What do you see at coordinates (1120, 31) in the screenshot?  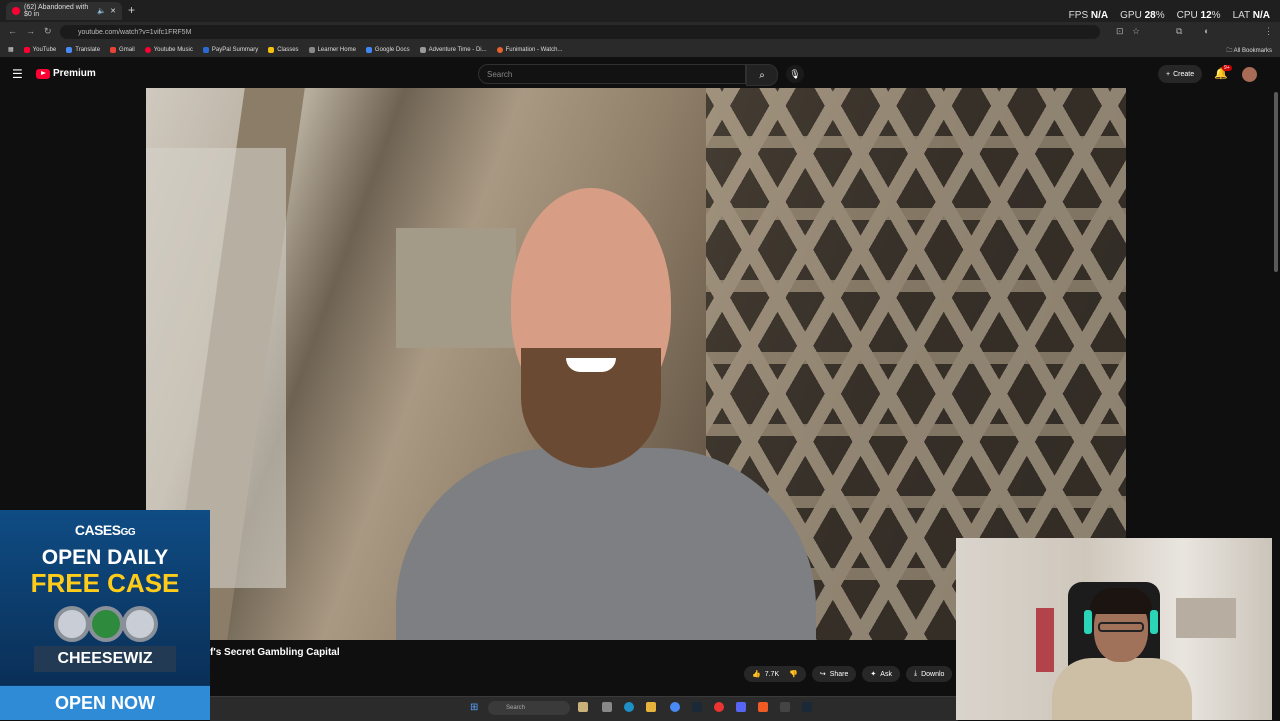 I see `install-icon: ⊡` at bounding box center [1120, 31].